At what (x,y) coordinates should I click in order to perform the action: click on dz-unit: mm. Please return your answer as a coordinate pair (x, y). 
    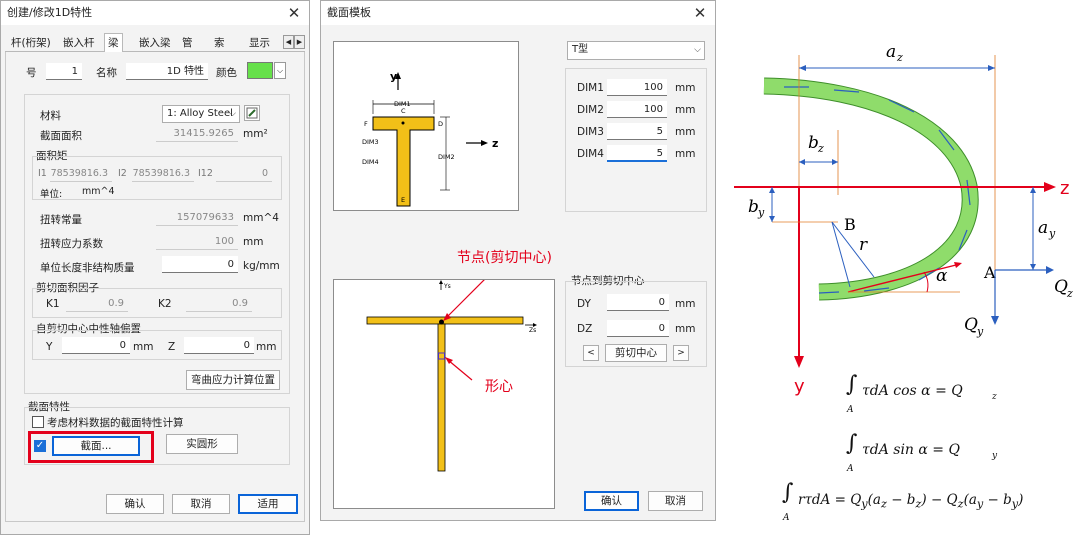
    Looking at the image, I should click on (685, 329).